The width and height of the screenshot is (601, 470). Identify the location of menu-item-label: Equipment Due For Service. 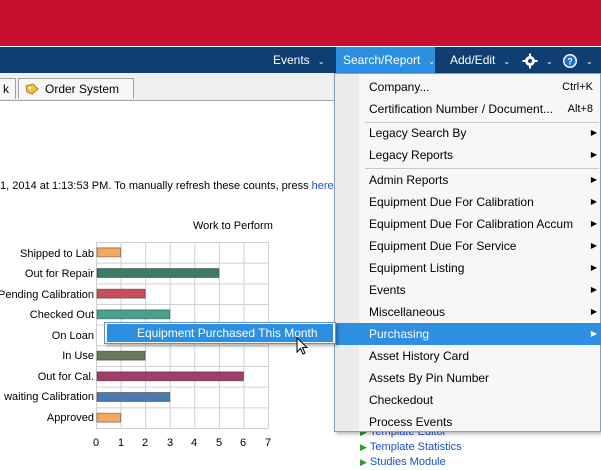
(443, 246).